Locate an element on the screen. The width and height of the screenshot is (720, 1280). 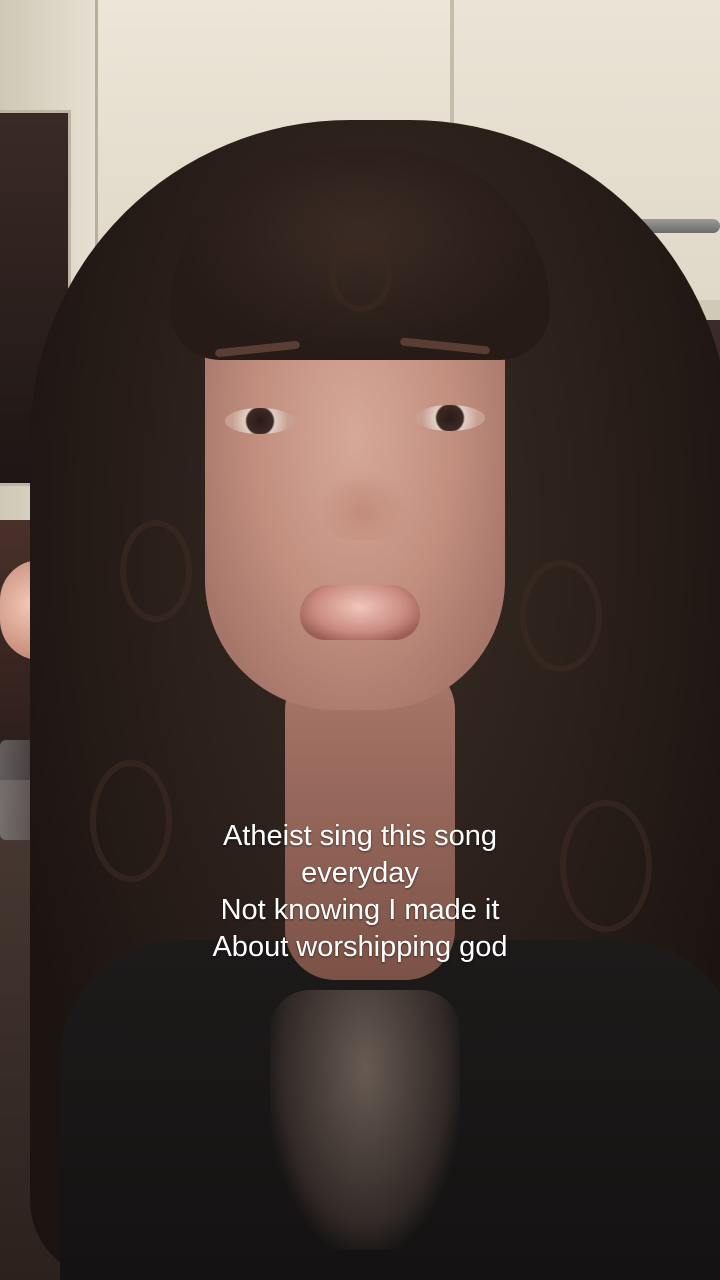
right-eye is located at coordinates (450, 418).